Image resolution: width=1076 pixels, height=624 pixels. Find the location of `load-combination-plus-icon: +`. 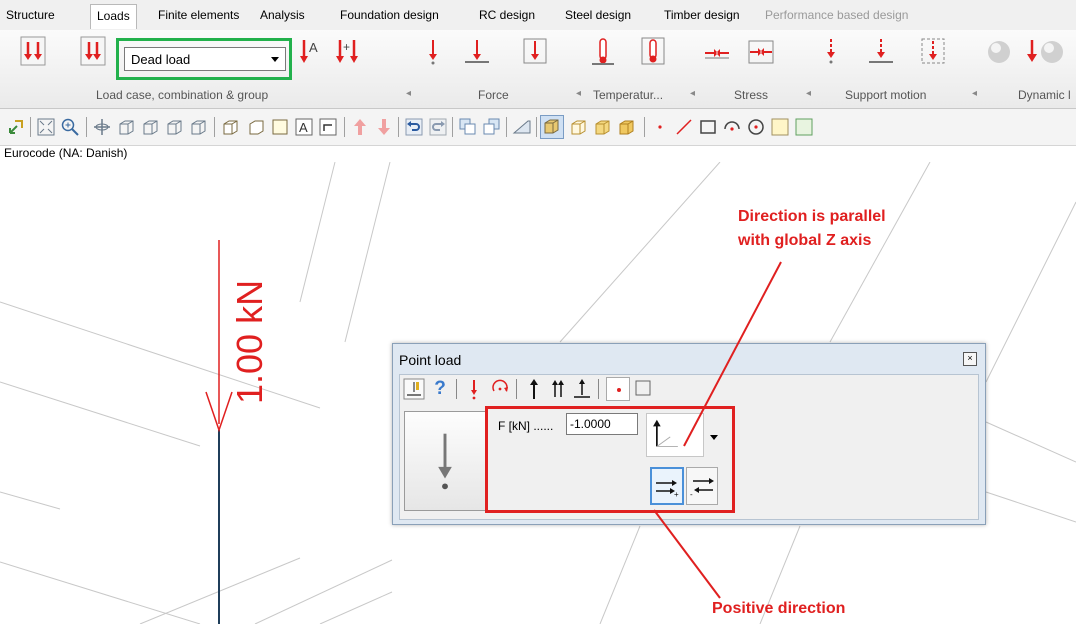

load-combination-plus-icon: + is located at coordinates (347, 51).